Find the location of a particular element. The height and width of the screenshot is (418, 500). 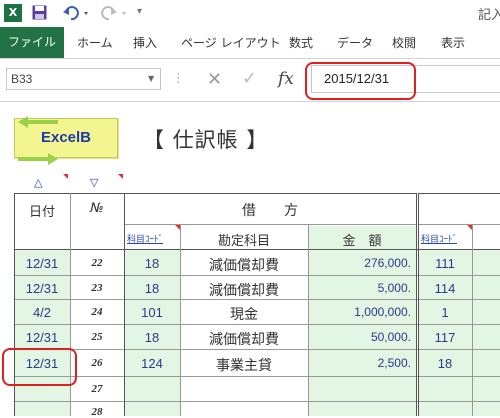

no-cell: 28 is located at coordinates (97, 412).